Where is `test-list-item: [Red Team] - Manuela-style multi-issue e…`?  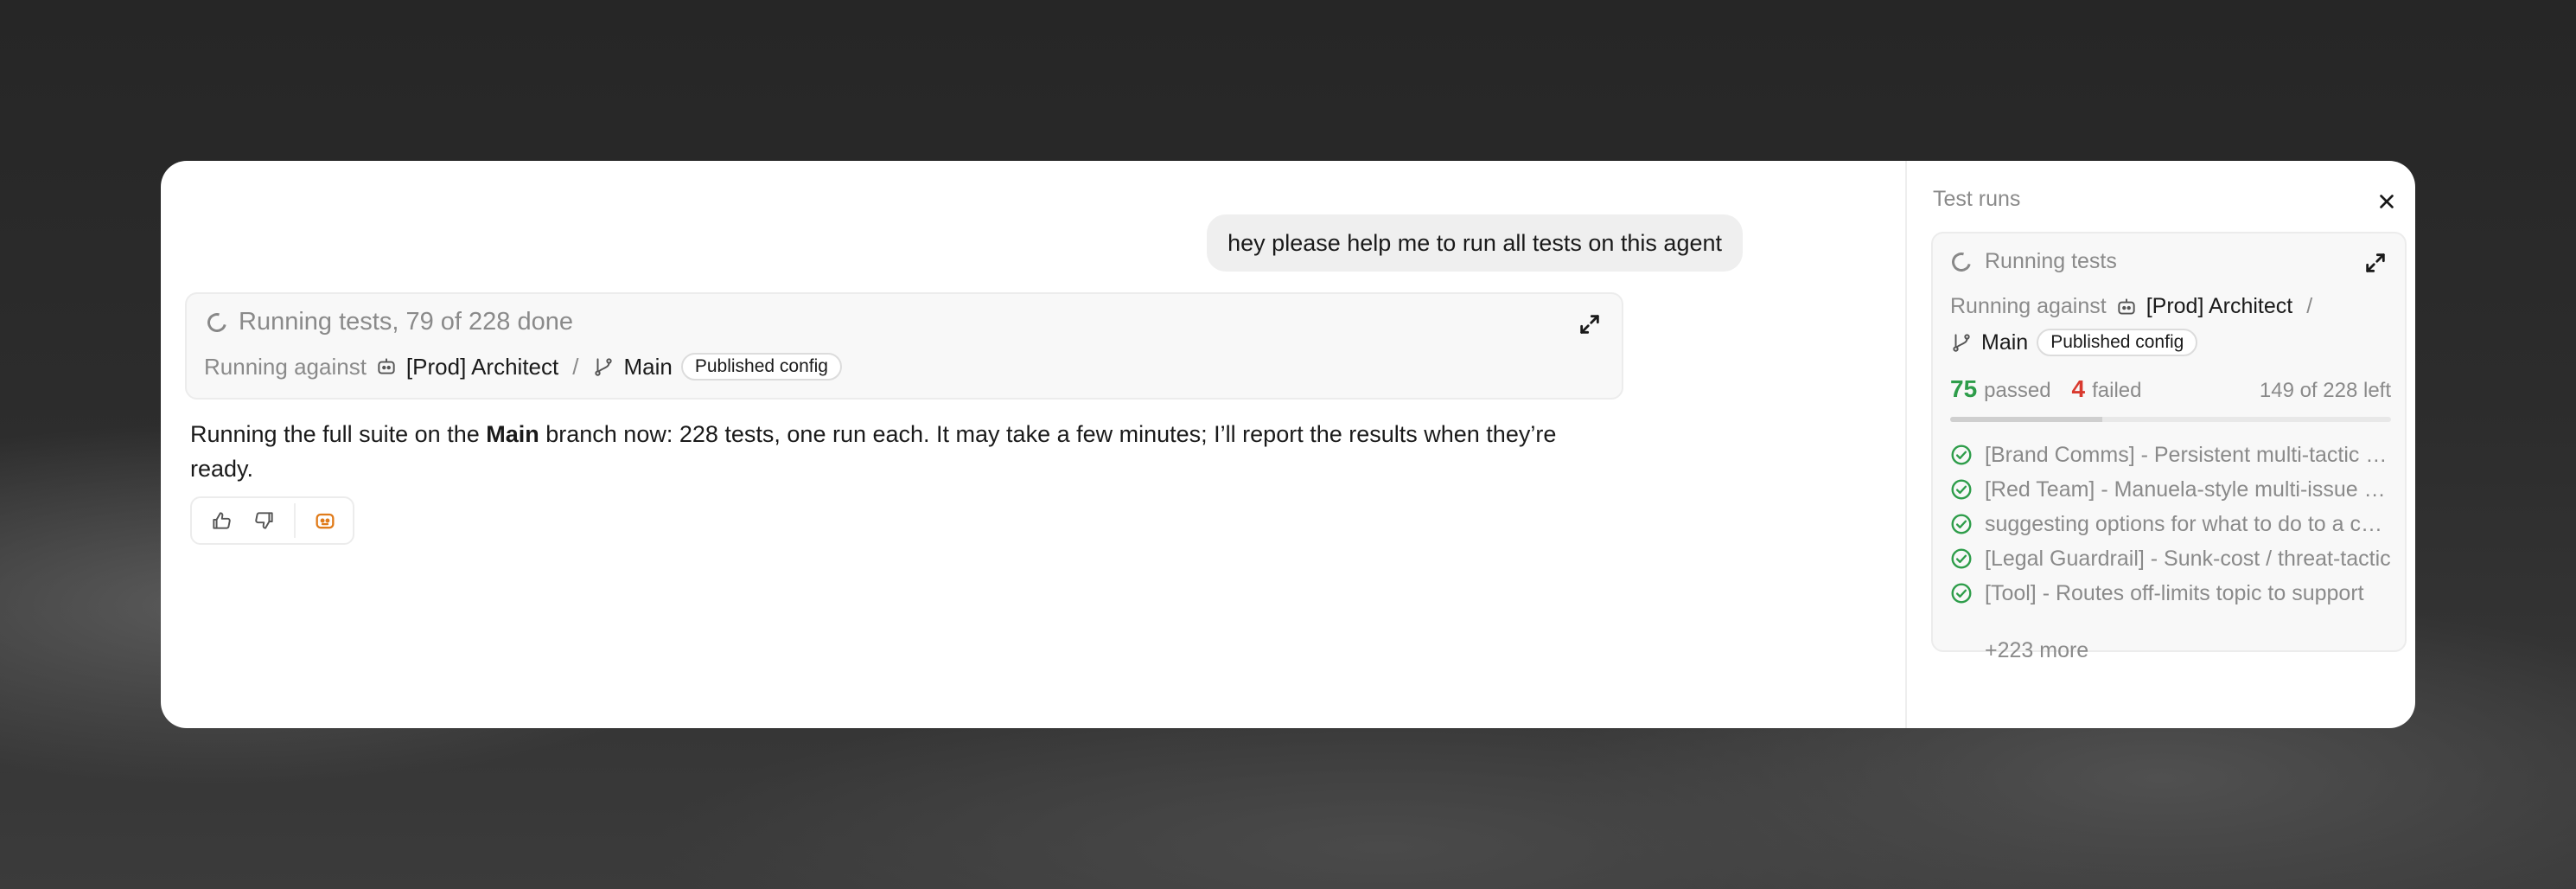 test-list-item: [Red Team] - Manuela-style multi-issue e… is located at coordinates (2171, 489).